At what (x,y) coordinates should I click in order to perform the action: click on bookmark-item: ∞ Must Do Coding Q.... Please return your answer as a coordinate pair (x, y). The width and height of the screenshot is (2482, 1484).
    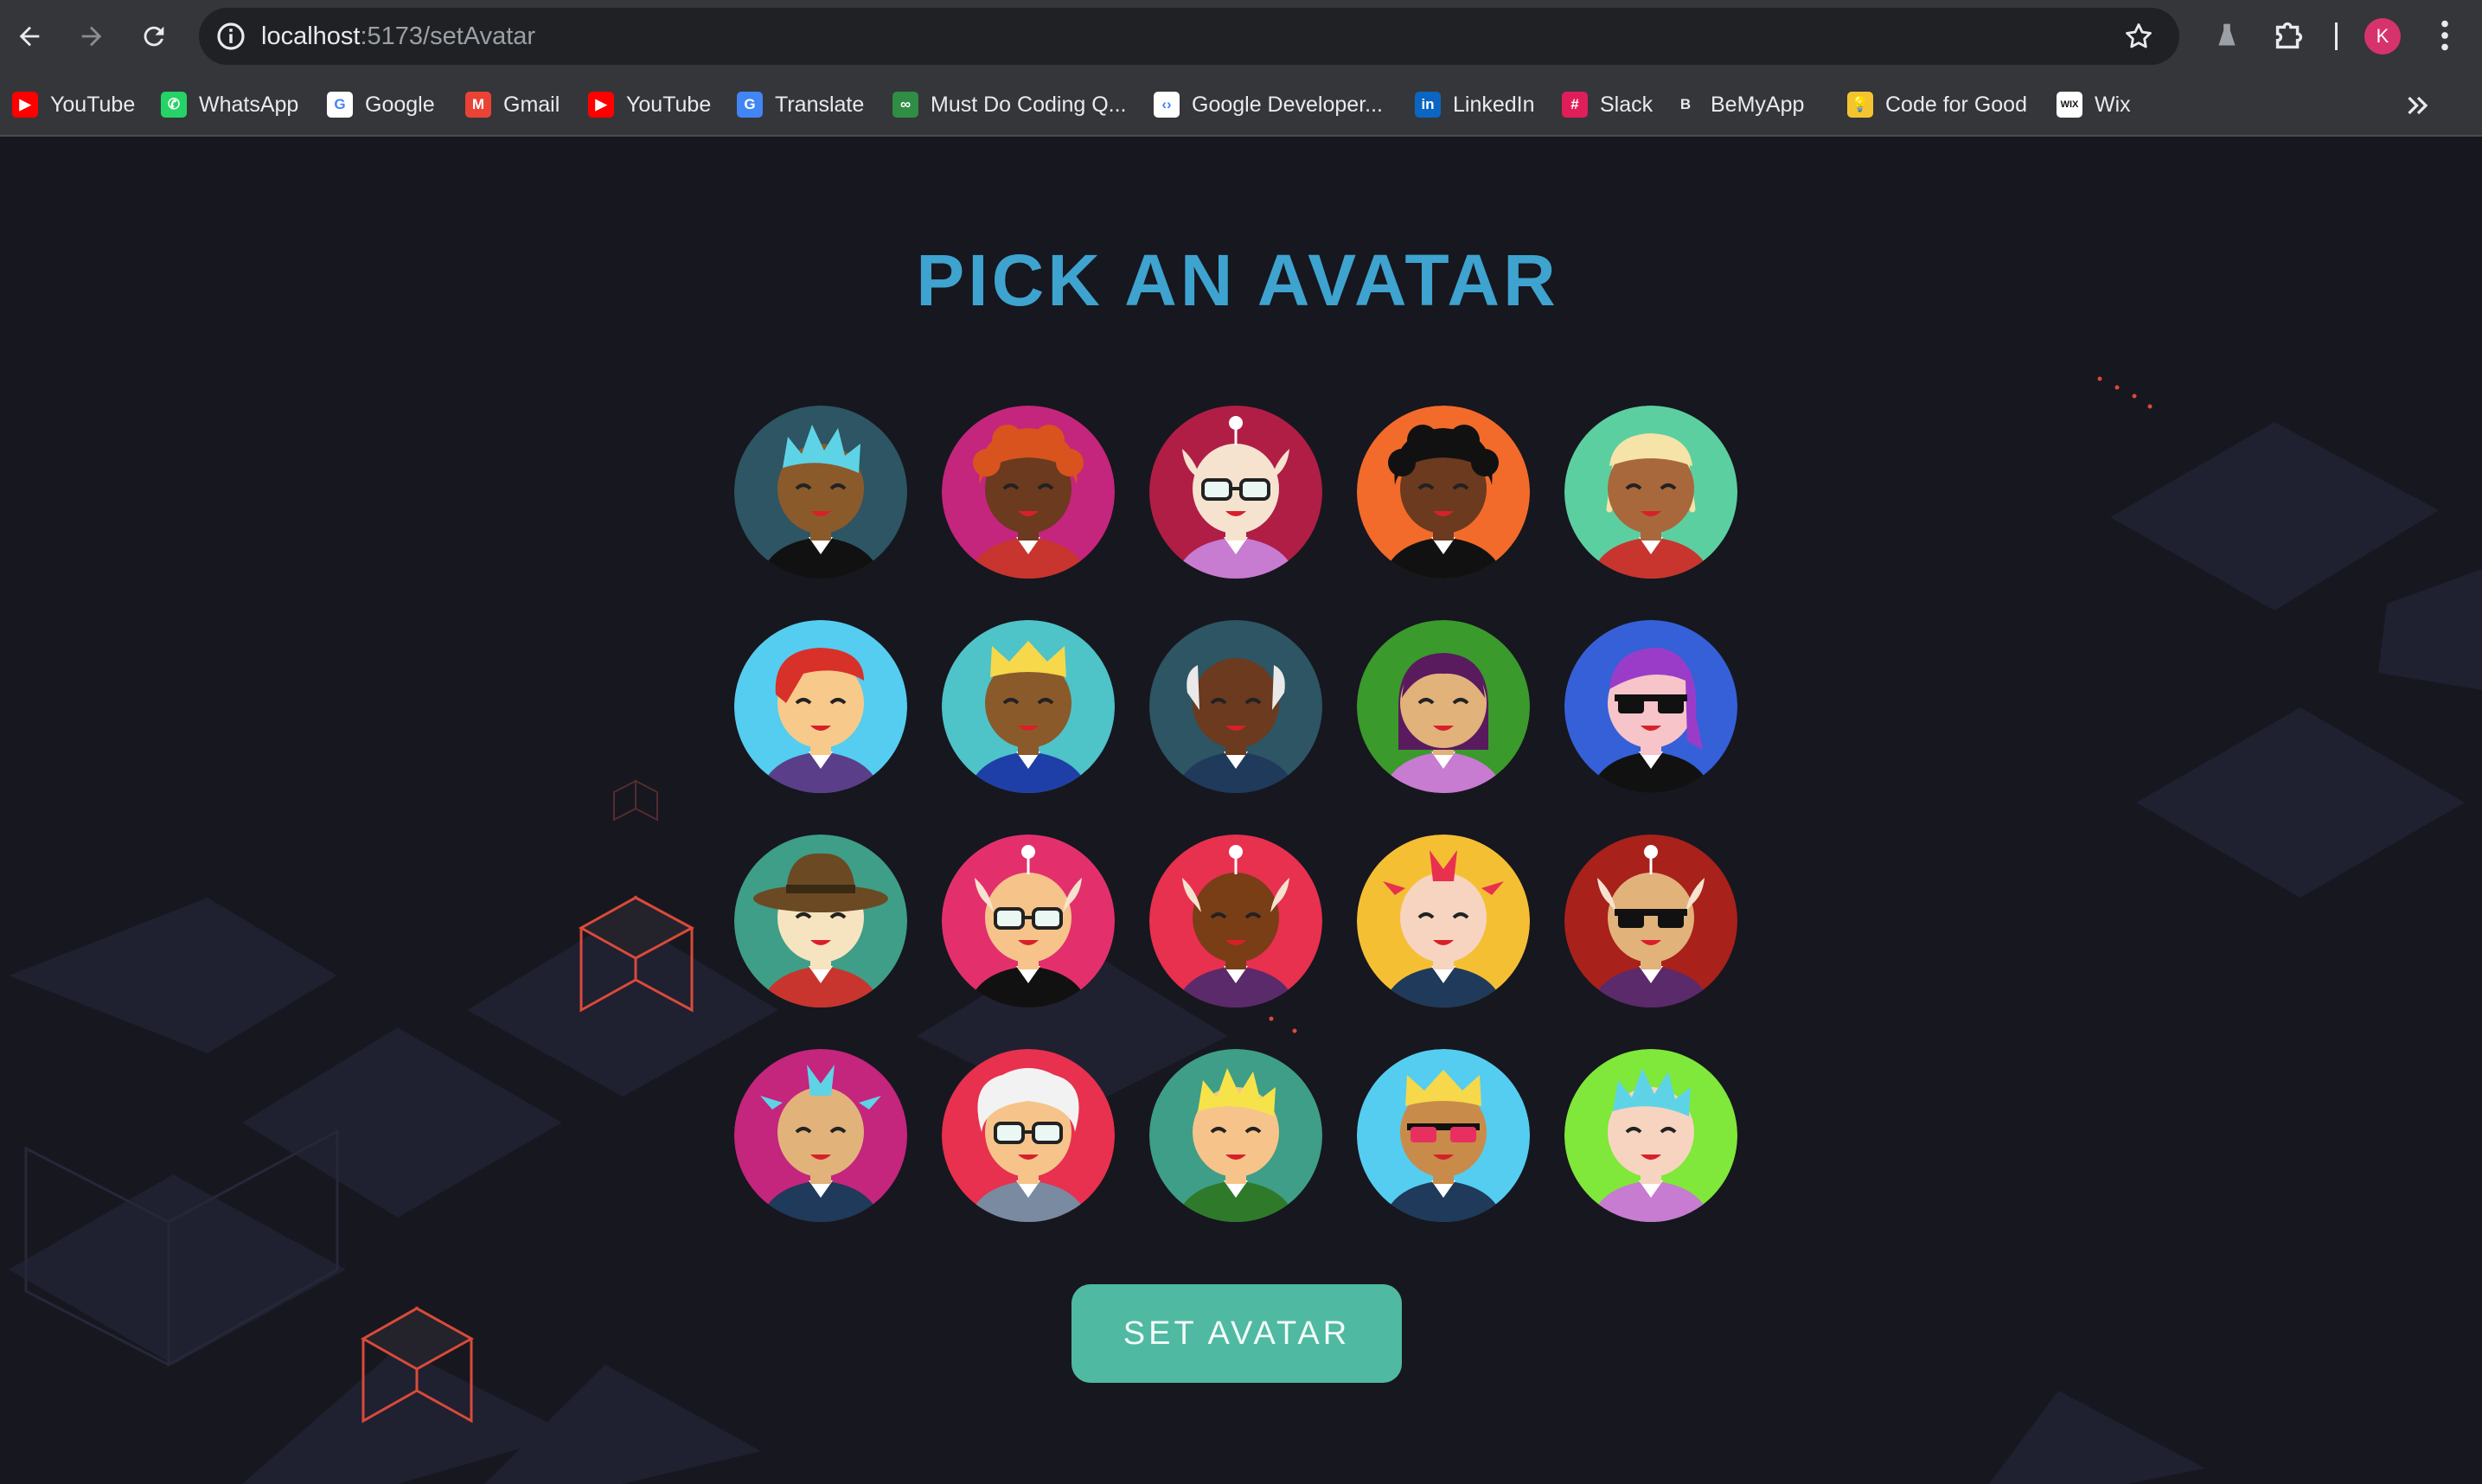
    Looking at the image, I should click on (1009, 105).